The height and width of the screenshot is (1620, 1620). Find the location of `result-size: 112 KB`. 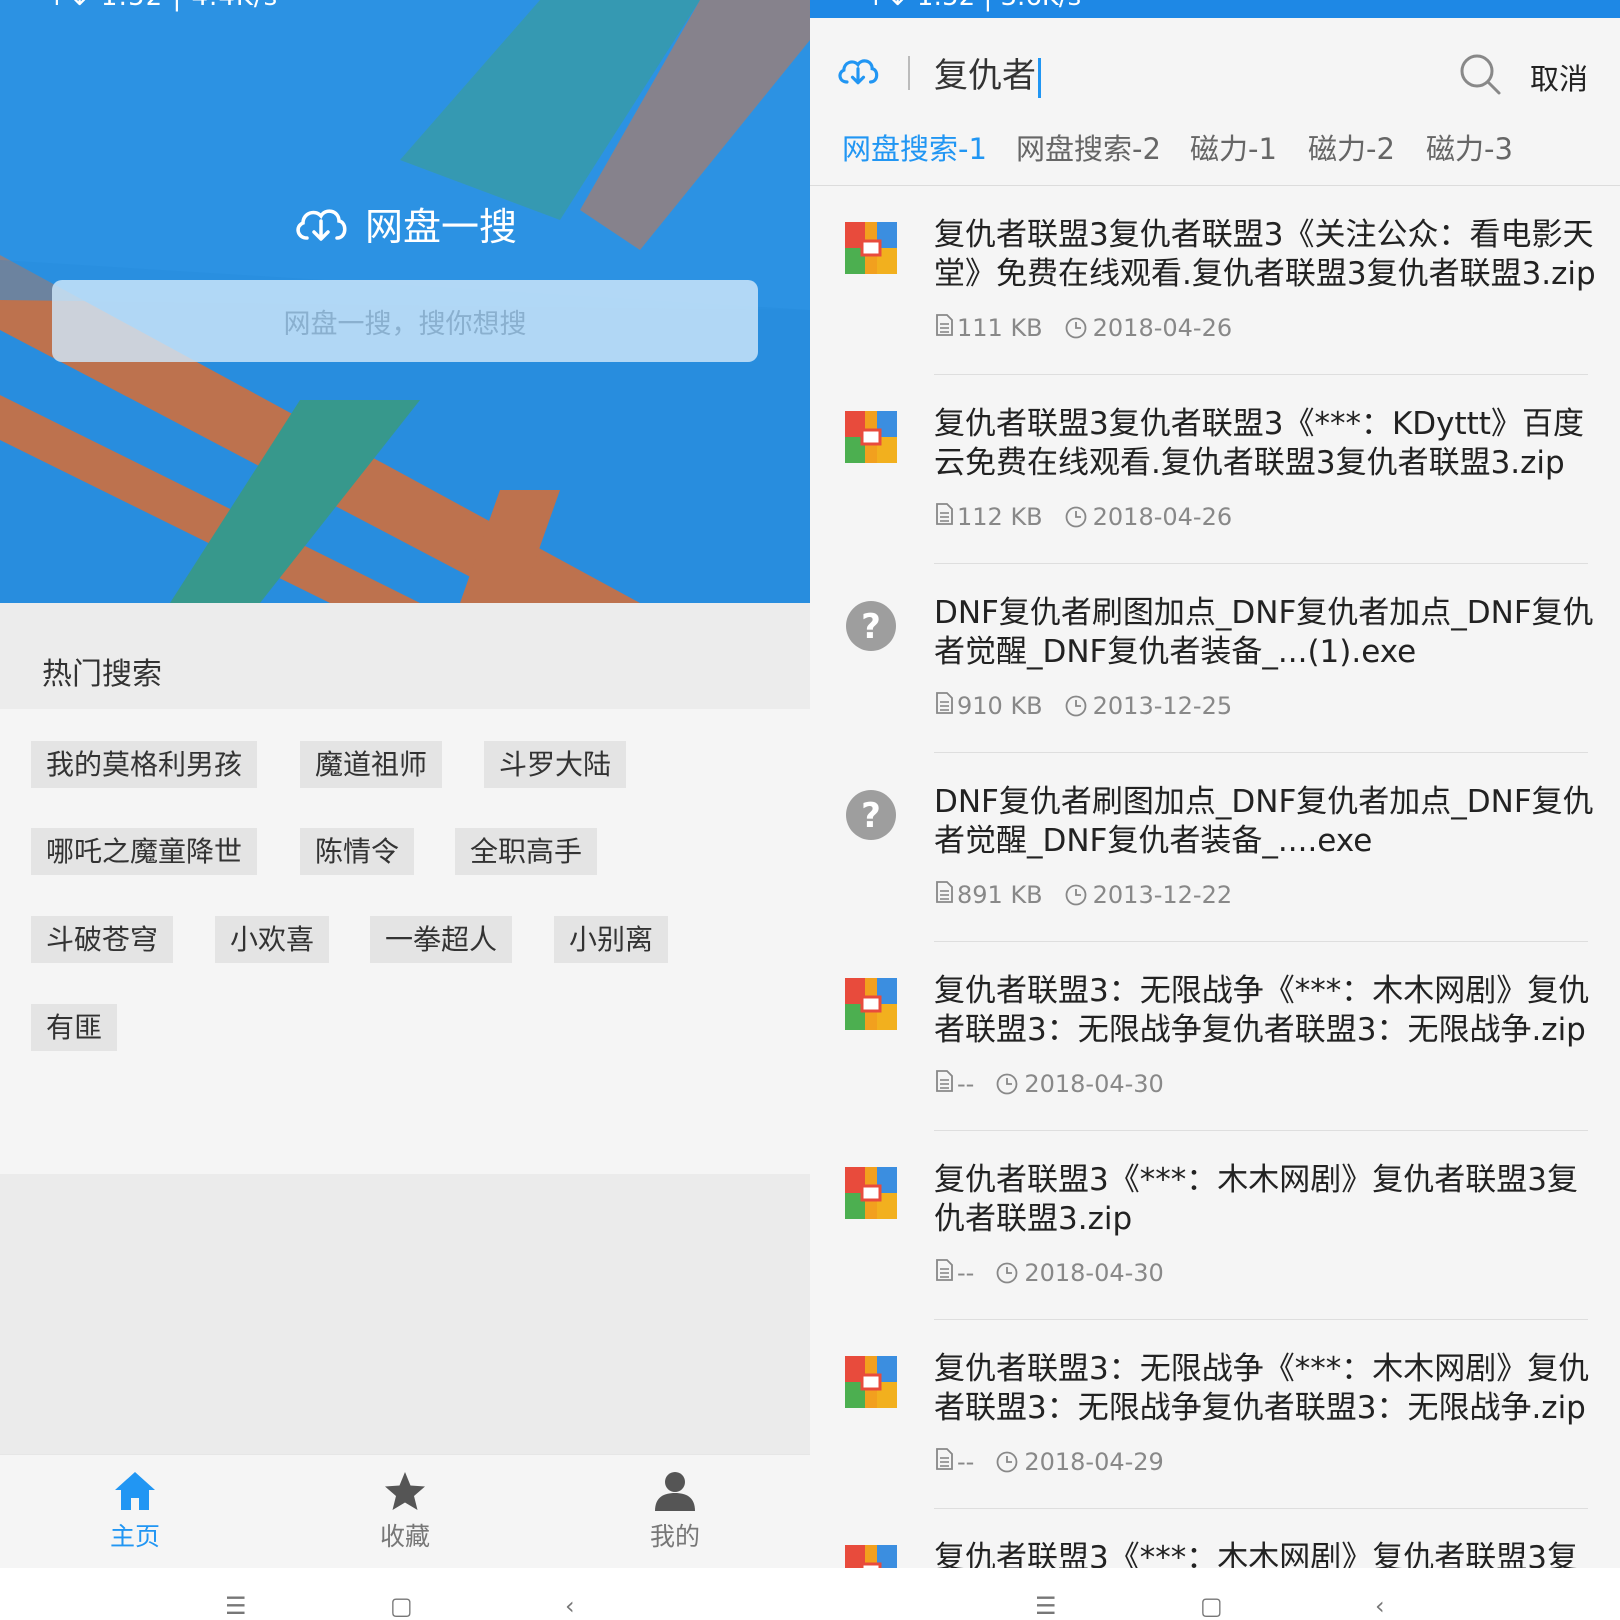

result-size: 112 KB is located at coordinates (1000, 517).